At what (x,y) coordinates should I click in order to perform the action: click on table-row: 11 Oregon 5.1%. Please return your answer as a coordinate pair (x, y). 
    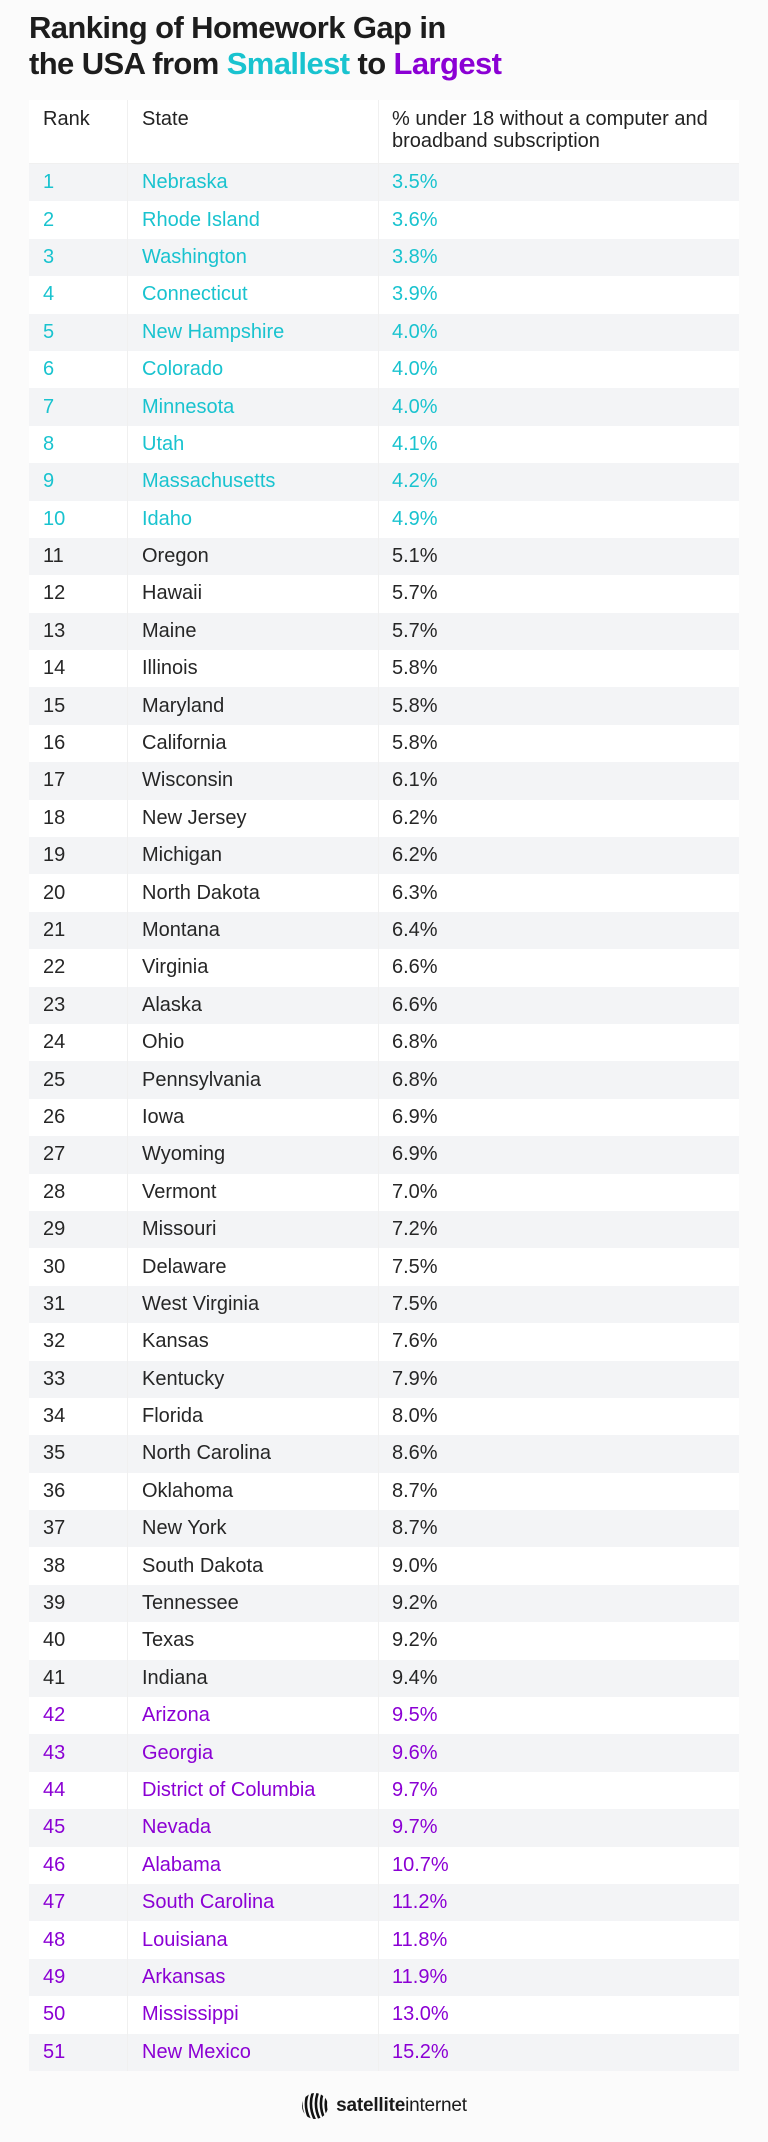
    Looking at the image, I should click on (384, 556).